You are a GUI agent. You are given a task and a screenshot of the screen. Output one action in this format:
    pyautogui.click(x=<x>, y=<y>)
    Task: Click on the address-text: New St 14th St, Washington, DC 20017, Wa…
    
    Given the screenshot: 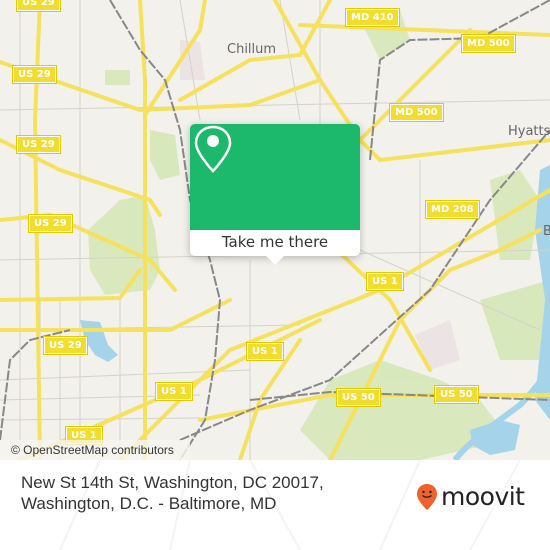 What is the action you would take?
    pyautogui.click(x=172, y=493)
    